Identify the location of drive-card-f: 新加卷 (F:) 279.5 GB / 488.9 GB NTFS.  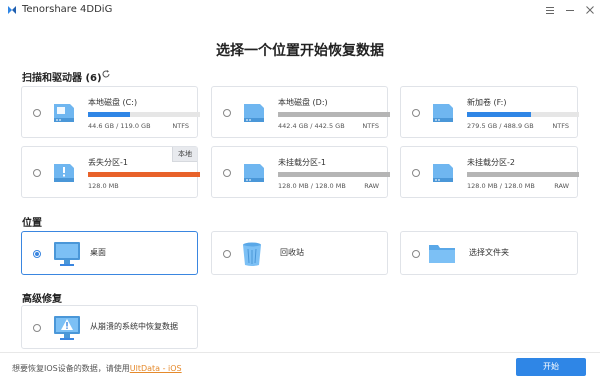
(489, 112).